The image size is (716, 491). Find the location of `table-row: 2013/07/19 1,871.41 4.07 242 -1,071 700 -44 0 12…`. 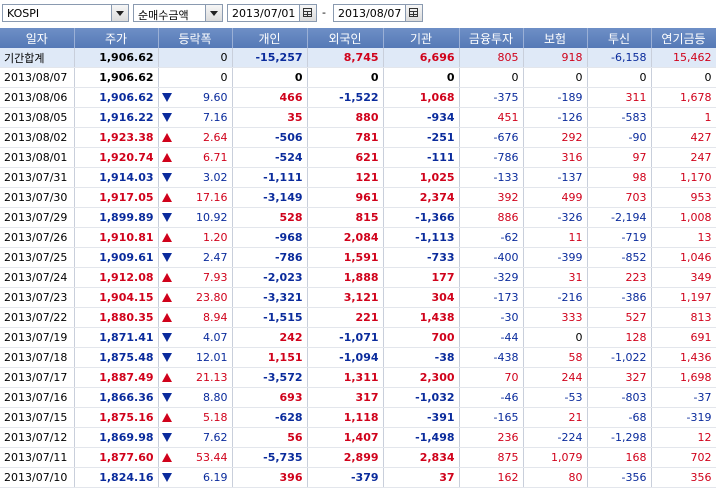

table-row: 2013/07/19 1,871.41 4.07 242 -1,071 700 -44 0 12… is located at coordinates (358, 337).